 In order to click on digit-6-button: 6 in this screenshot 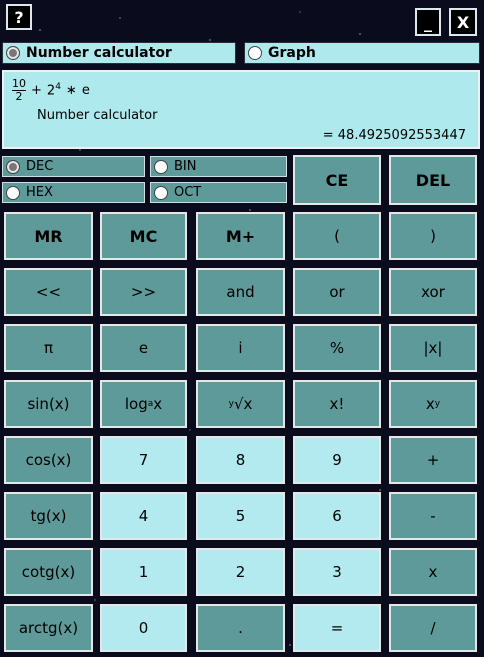, I will do `click(337, 516)`.